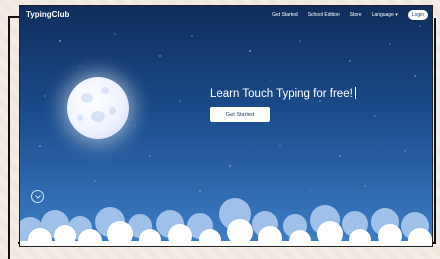  Describe the element at coordinates (14, 17) in the screenshot. I see `frame-top-line` at that location.